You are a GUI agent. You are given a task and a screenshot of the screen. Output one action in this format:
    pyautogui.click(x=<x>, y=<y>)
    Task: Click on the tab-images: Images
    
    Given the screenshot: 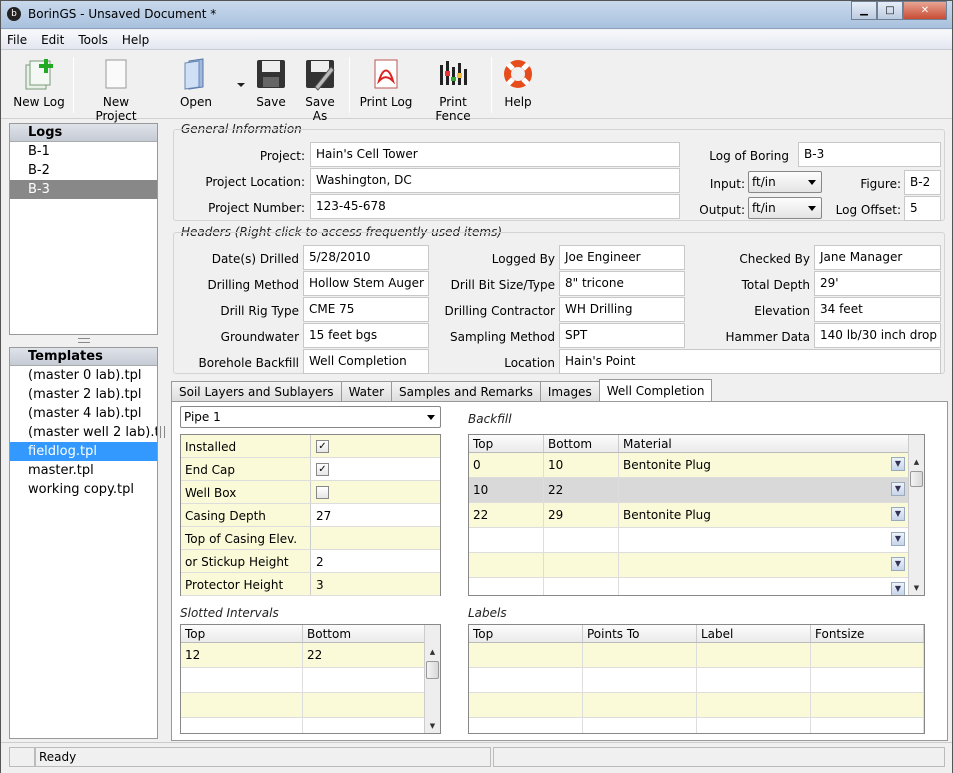 What is the action you would take?
    pyautogui.click(x=569, y=391)
    